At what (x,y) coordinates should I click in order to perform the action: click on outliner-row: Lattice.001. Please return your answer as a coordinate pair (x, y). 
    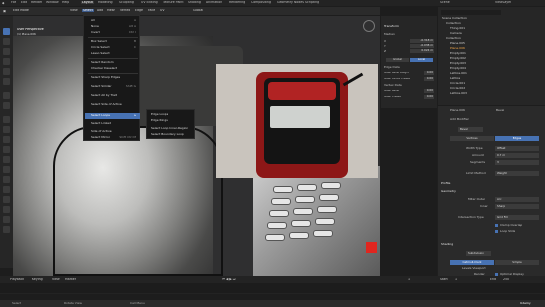
    Looking at the image, I should click on (458, 73).